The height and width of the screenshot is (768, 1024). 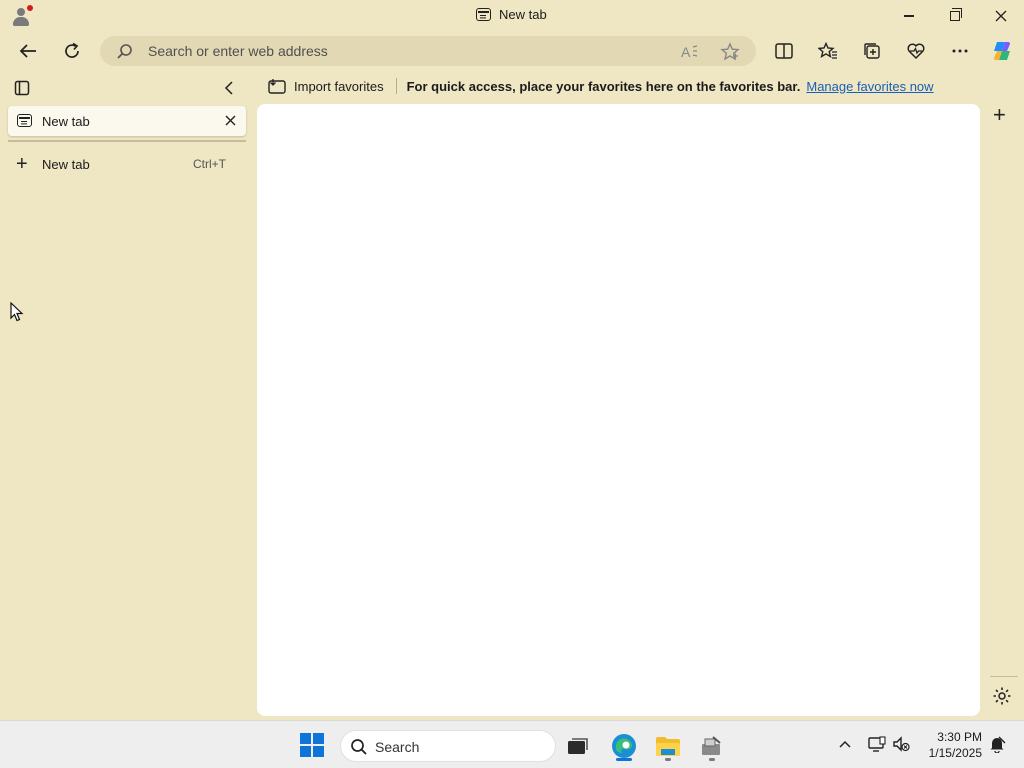 I want to click on profile-avatar-icon, so click(x=21, y=16).